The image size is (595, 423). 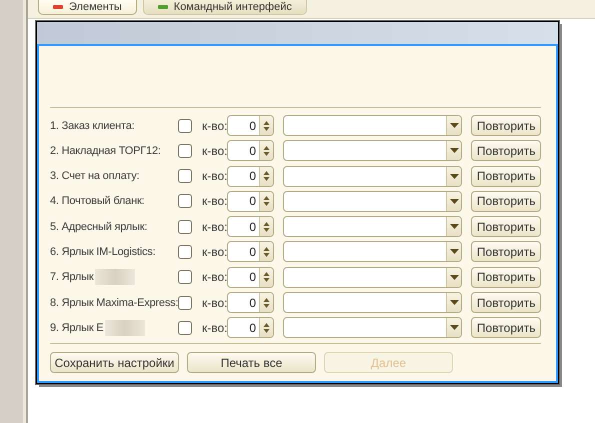 I want to click on tab: Элементы, so click(x=87, y=7).